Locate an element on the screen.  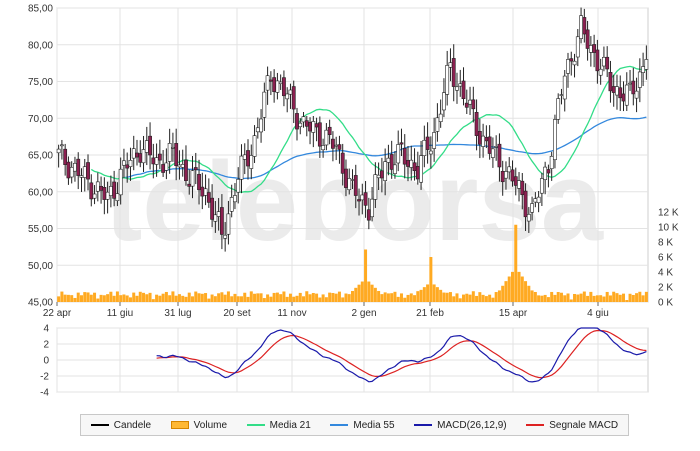
volume-tick-label: 8 K is located at coordinates (665, 243).